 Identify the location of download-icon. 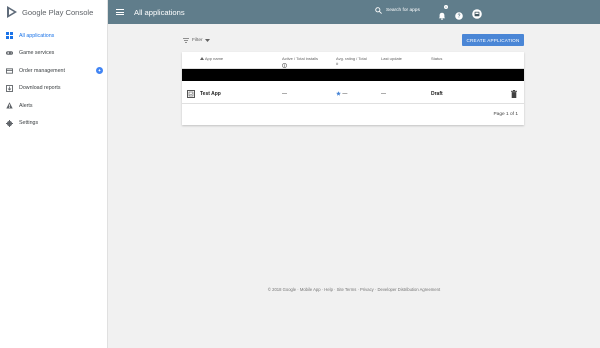
(9, 88).